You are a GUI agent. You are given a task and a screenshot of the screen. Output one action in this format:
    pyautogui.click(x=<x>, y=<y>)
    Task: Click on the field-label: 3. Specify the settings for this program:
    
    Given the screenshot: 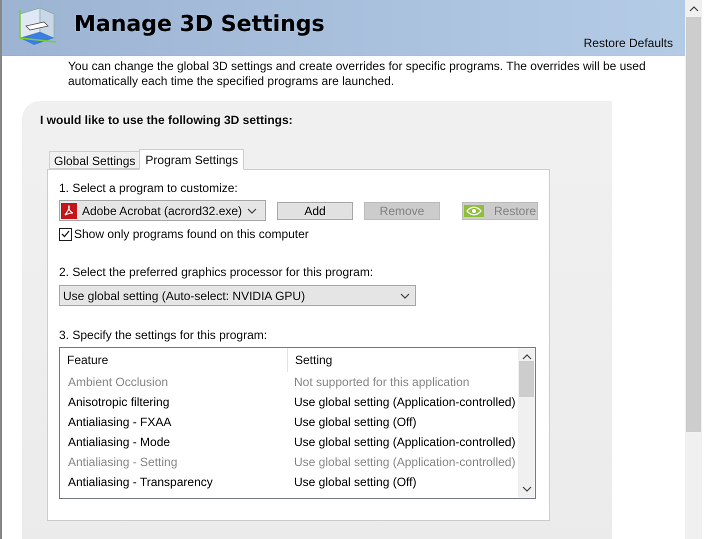 What is the action you would take?
    pyautogui.click(x=163, y=335)
    